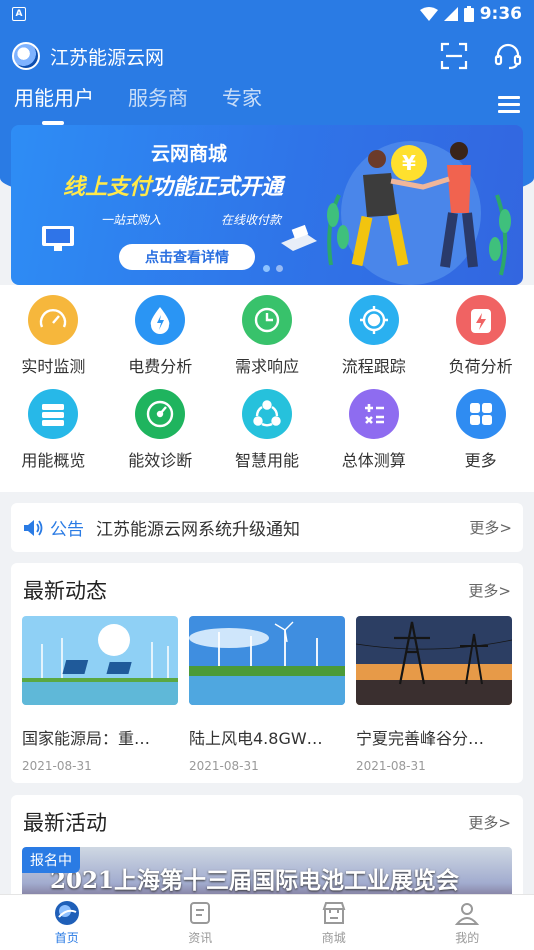 Image resolution: width=534 pixels, height=950 pixels. I want to click on tab-energy-user: 用能用户, so click(54, 103).